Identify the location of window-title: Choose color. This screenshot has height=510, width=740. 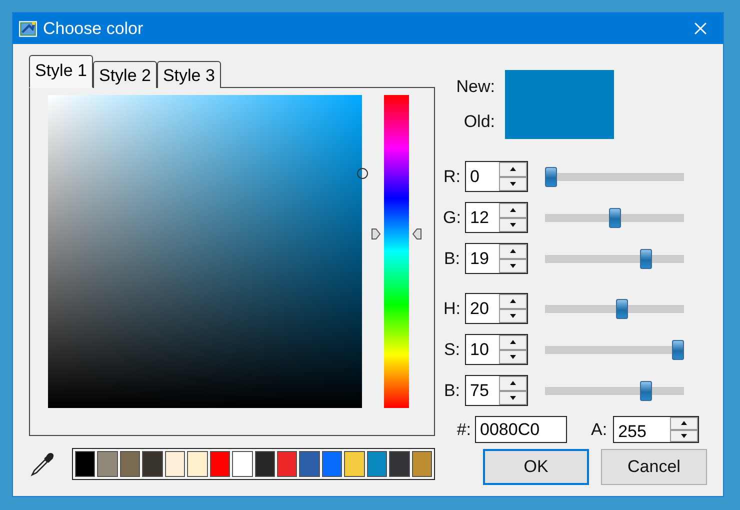
(93, 28).